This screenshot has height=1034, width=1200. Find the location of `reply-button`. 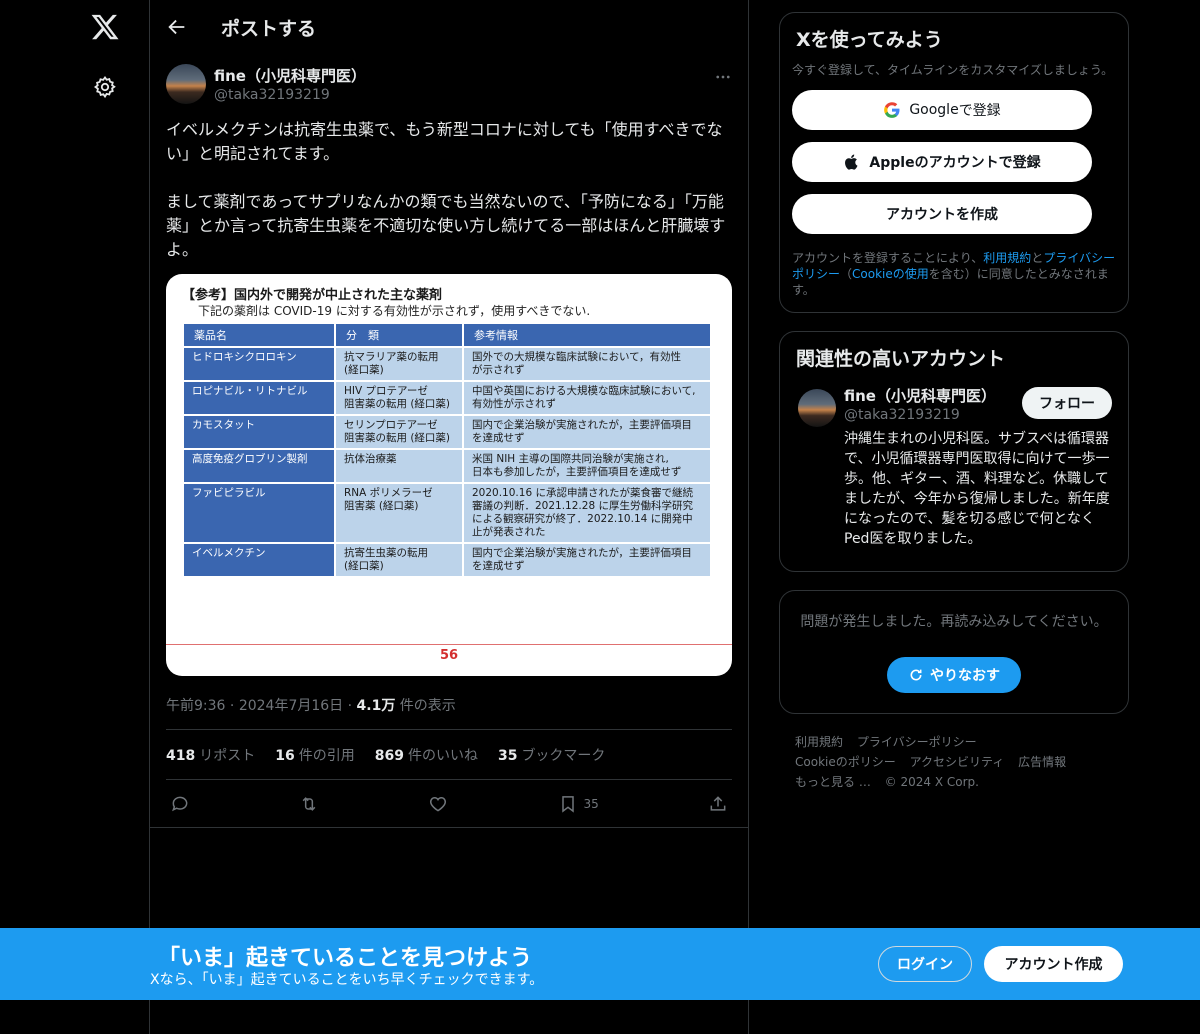

reply-button is located at coordinates (180, 804).